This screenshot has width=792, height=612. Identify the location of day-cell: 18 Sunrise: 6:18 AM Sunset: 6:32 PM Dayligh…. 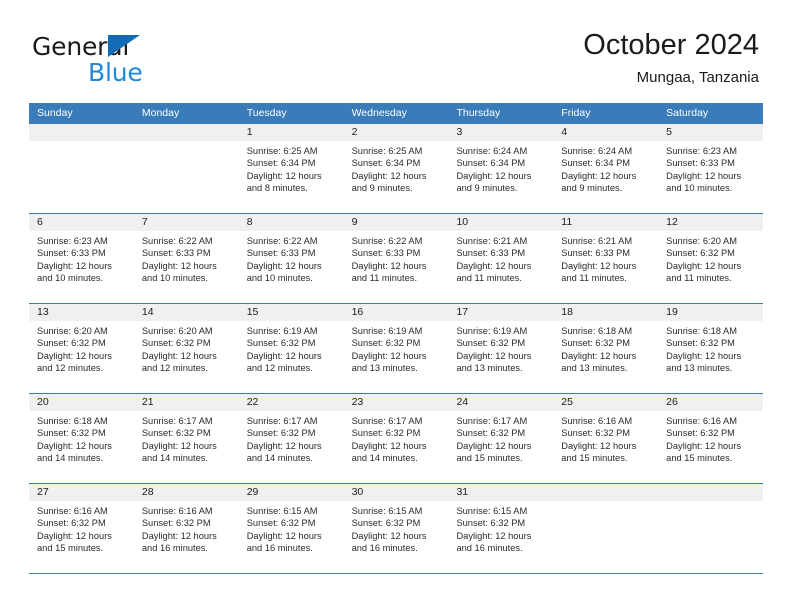
(606, 348).